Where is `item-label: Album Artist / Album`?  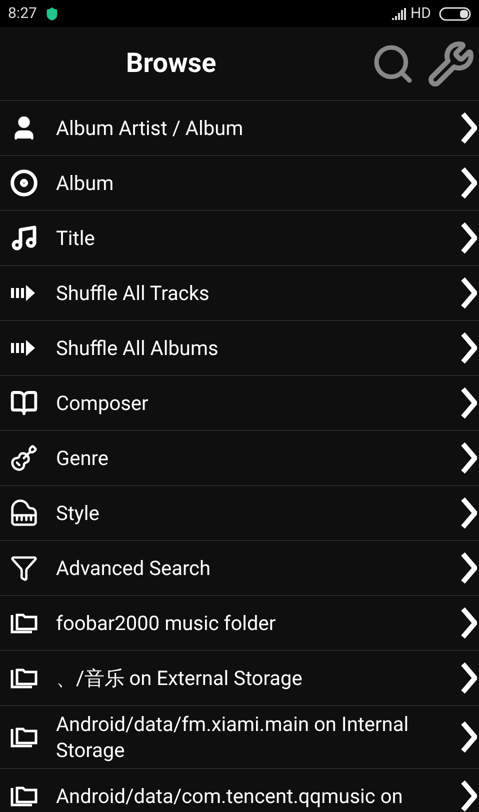 item-label: Album Artist / Album is located at coordinates (150, 128).